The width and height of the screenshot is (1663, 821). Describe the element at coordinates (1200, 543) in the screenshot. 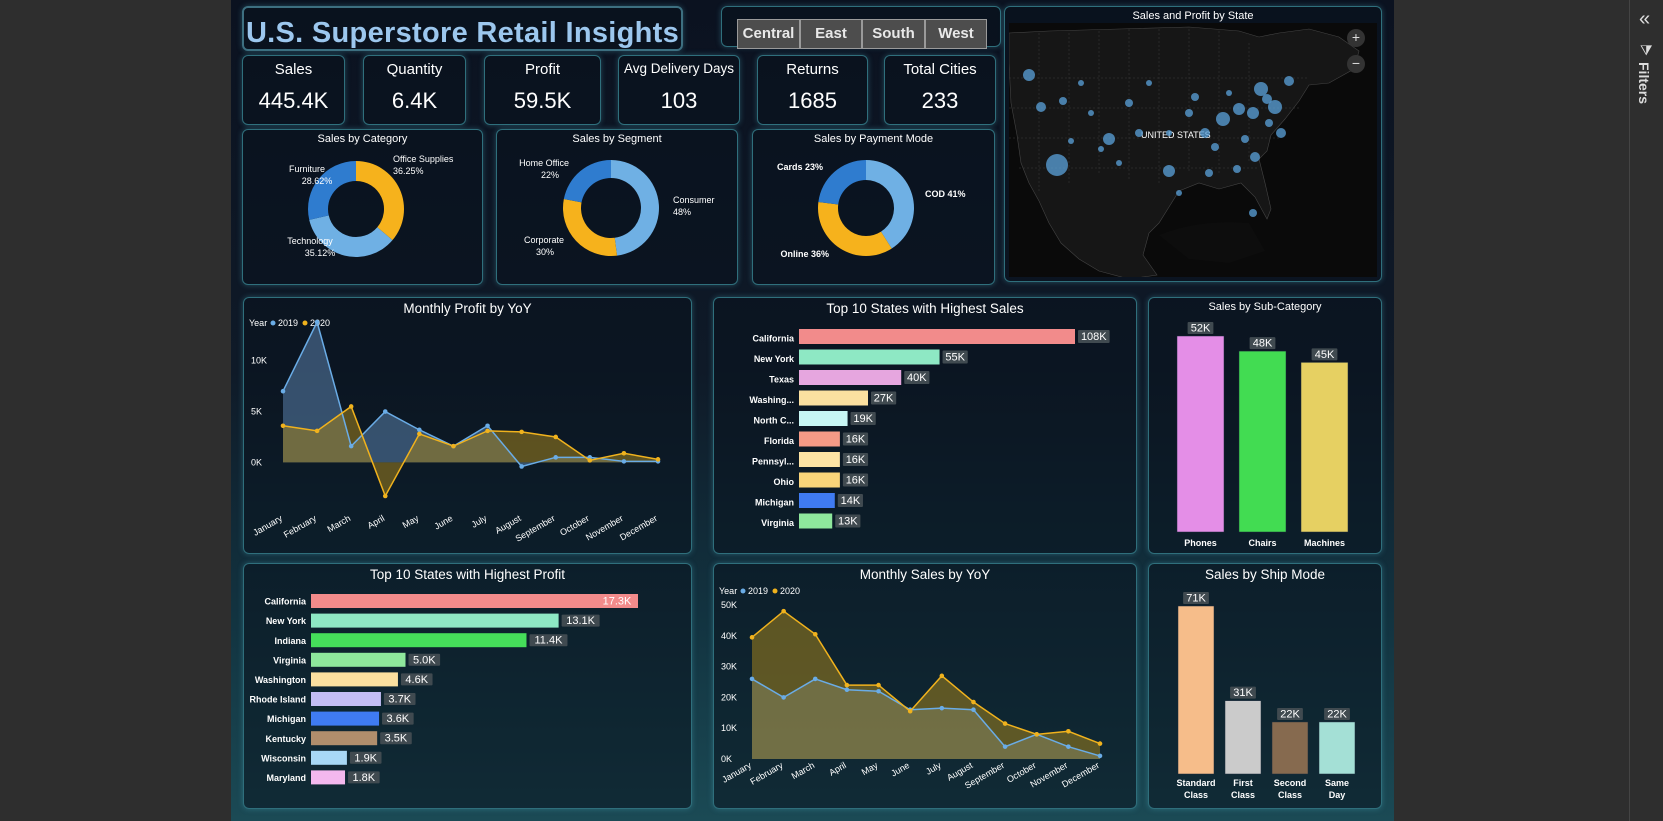

I see `bar-category-label: Phones` at that location.